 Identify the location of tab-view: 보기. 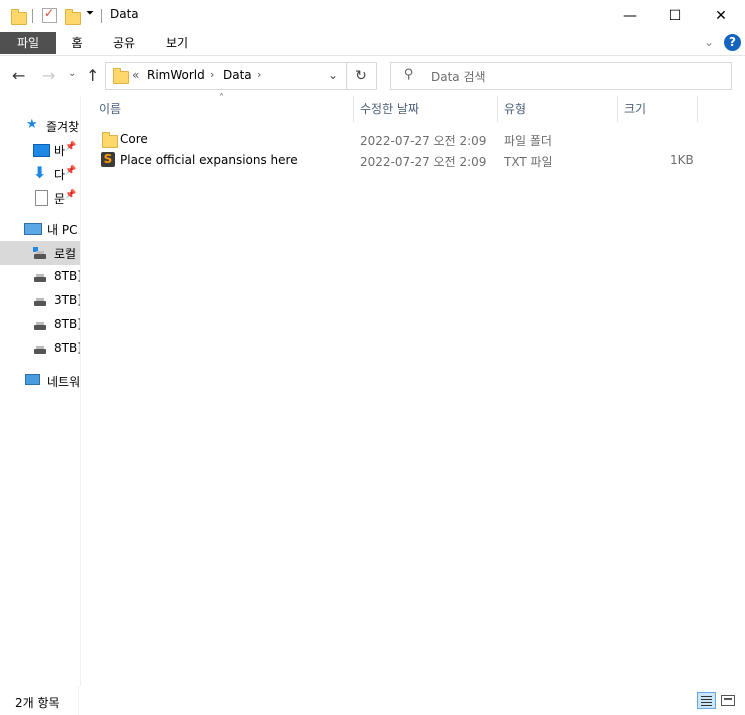
(177, 43).